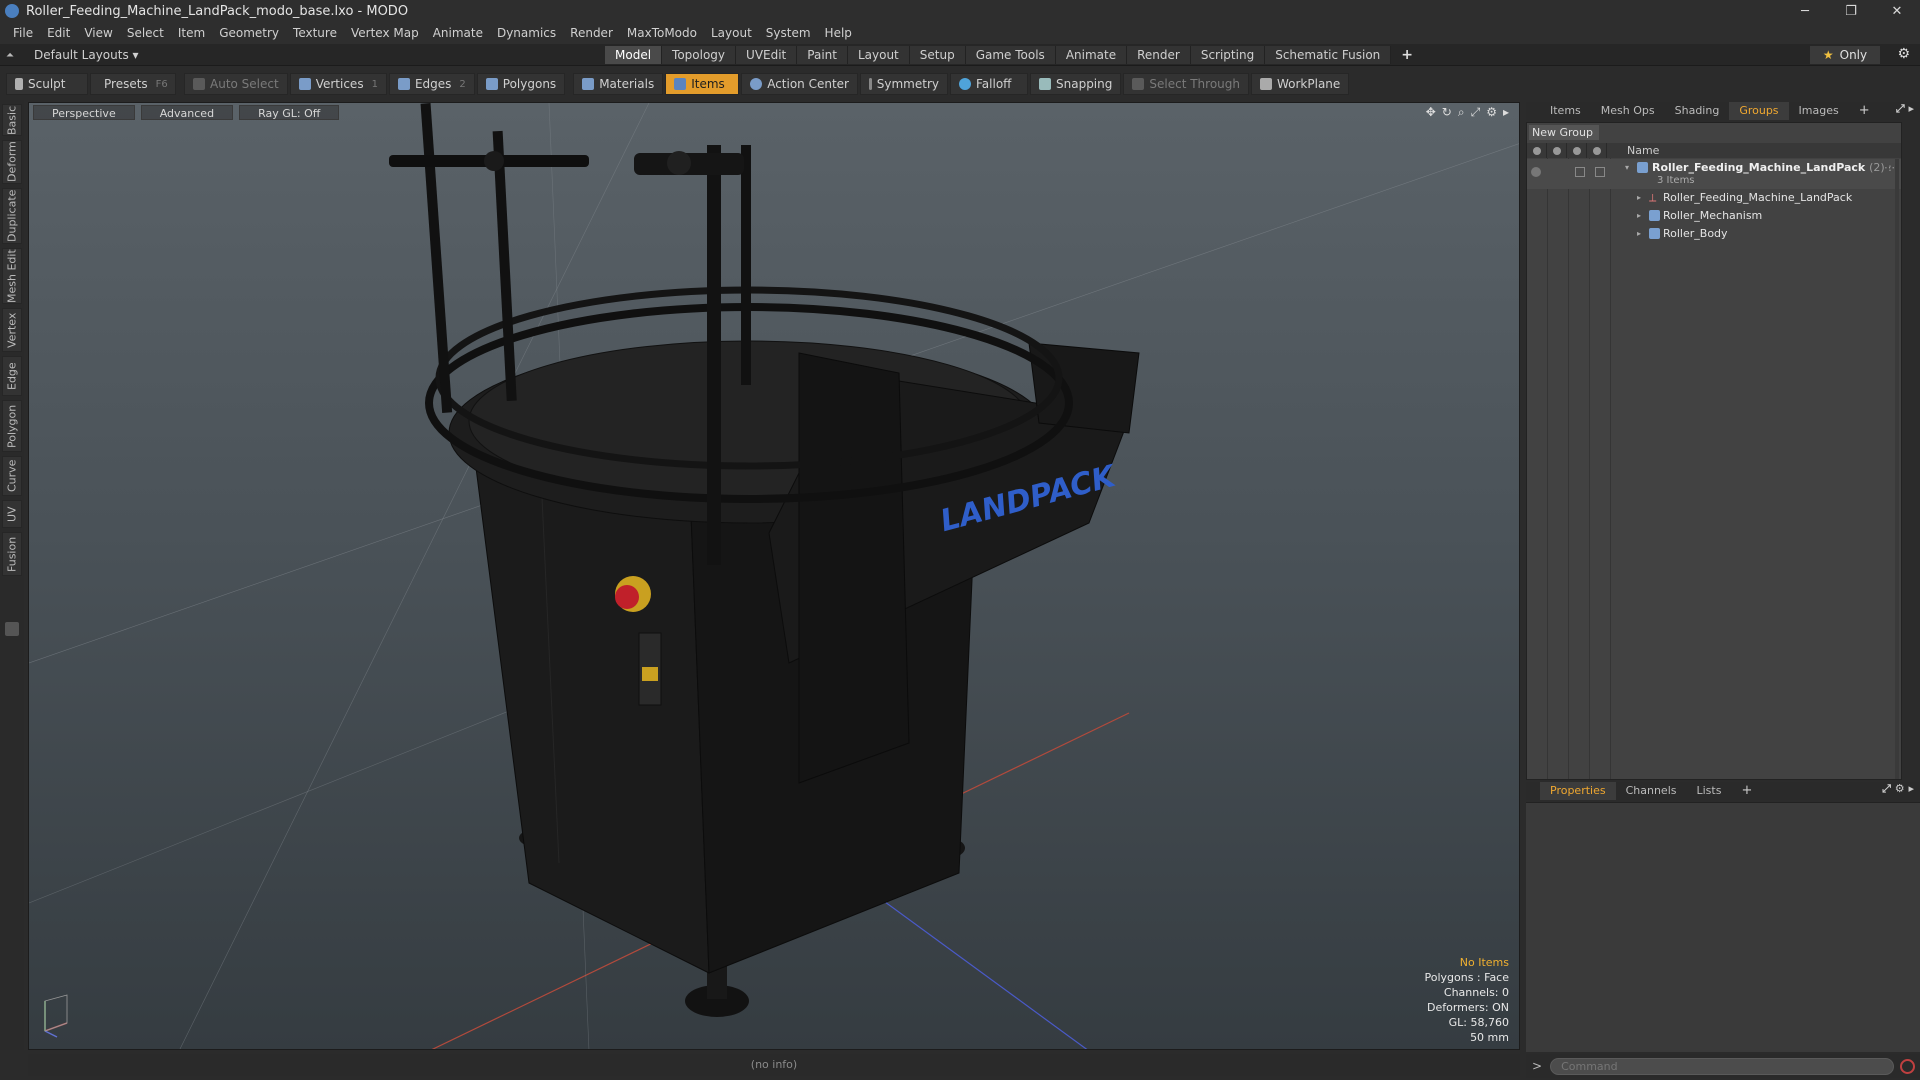 The image size is (1920, 1080). I want to click on menu-geometry: Geometry, so click(249, 33).